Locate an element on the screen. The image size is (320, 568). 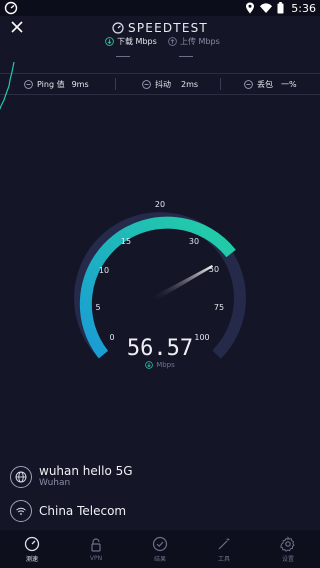
server-name: wuhan hello 5G is located at coordinates (86, 471).